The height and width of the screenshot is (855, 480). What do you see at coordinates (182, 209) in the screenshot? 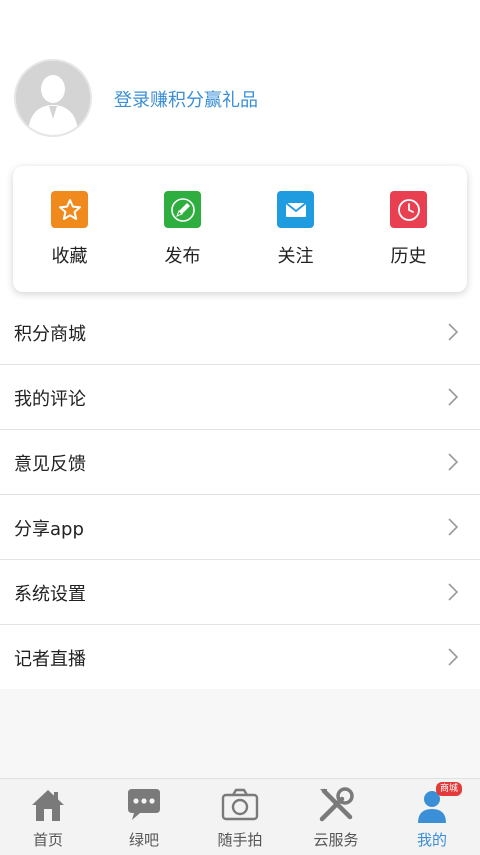
I see `pen-icon` at bounding box center [182, 209].